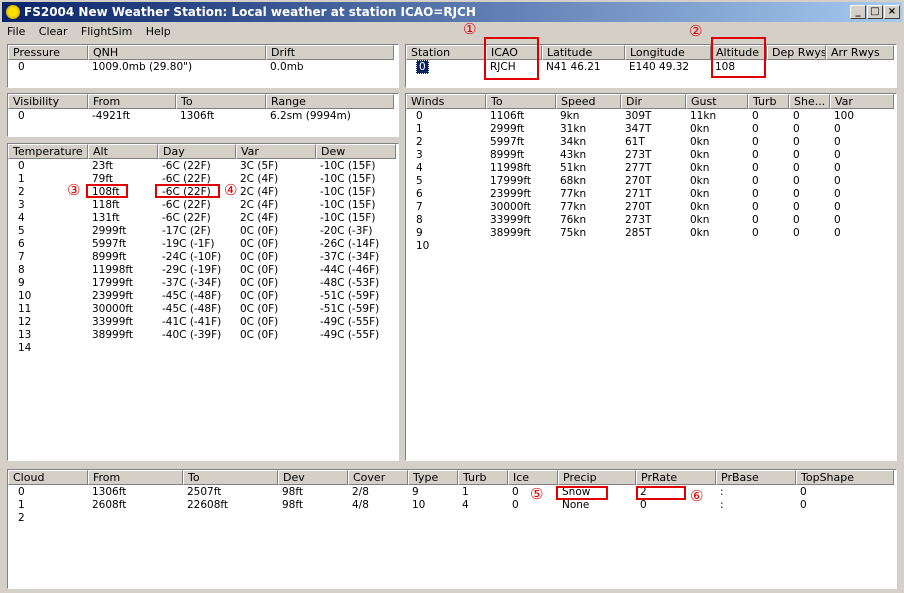  I want to click on pressure-header-qnh: QNH, so click(177, 52).